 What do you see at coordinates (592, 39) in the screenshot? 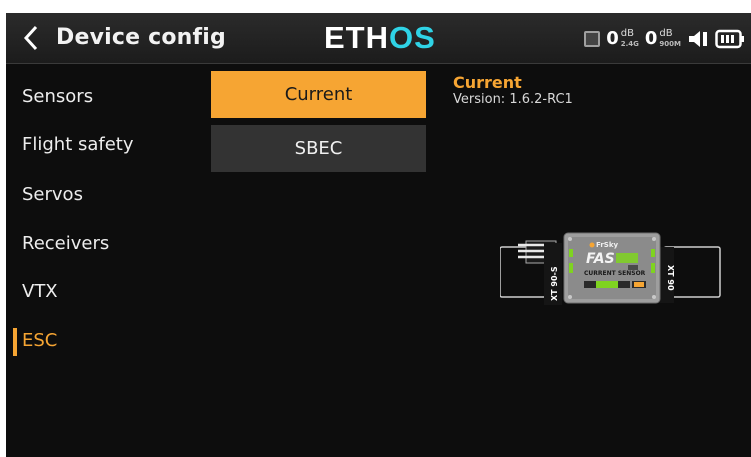
I see `rf-module-icon` at bounding box center [592, 39].